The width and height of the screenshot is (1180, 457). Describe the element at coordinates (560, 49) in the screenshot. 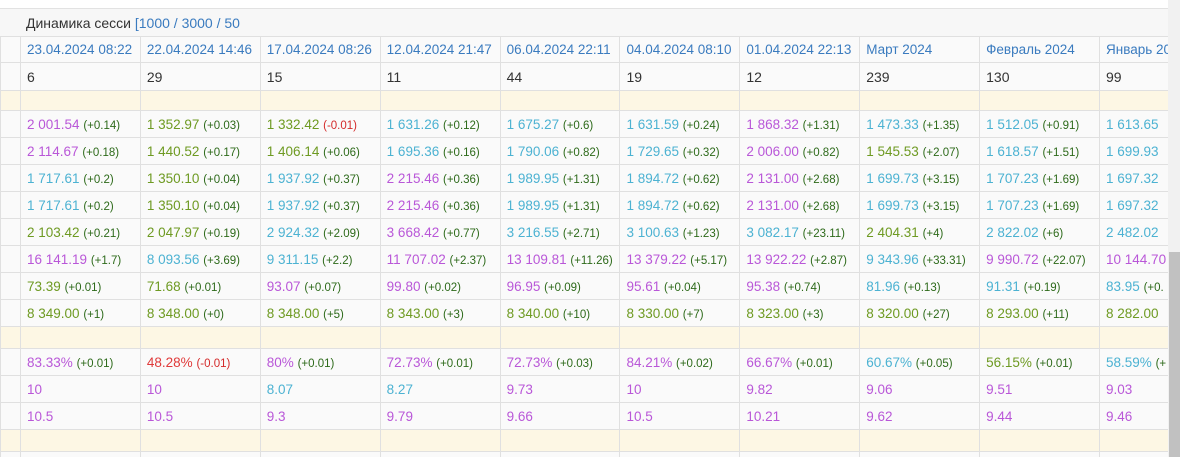

I see `column-header: 06.04.2024 22:11` at that location.